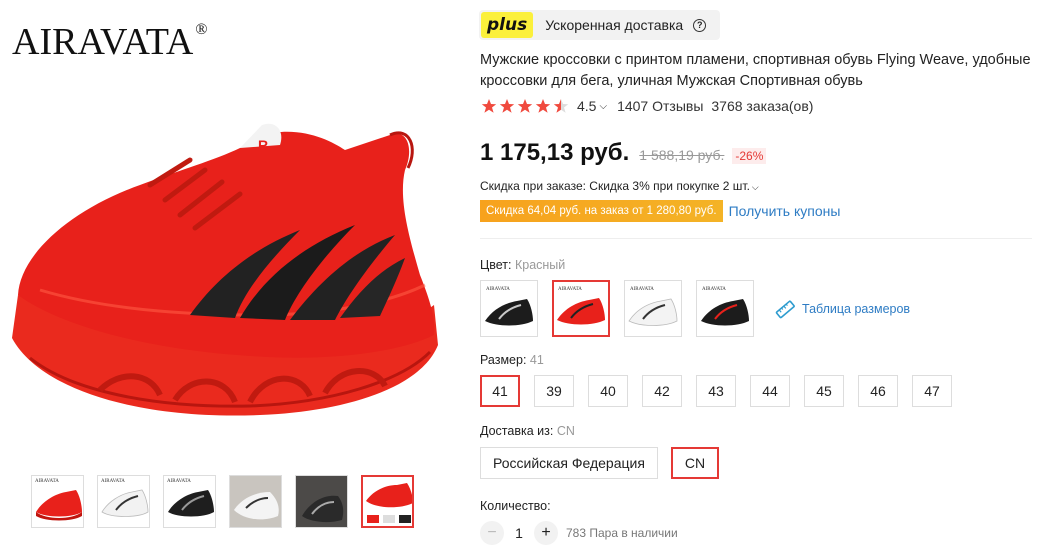 This screenshot has height=552, width=1037. Describe the element at coordinates (222, 501) in the screenshot. I see `thumbnail-strip: AIRAVATA AIRAVATA AIRAVATA` at that location.